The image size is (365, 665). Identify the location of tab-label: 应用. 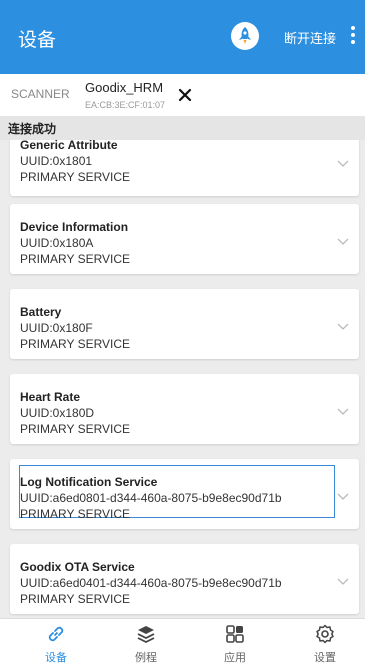
(235, 657).